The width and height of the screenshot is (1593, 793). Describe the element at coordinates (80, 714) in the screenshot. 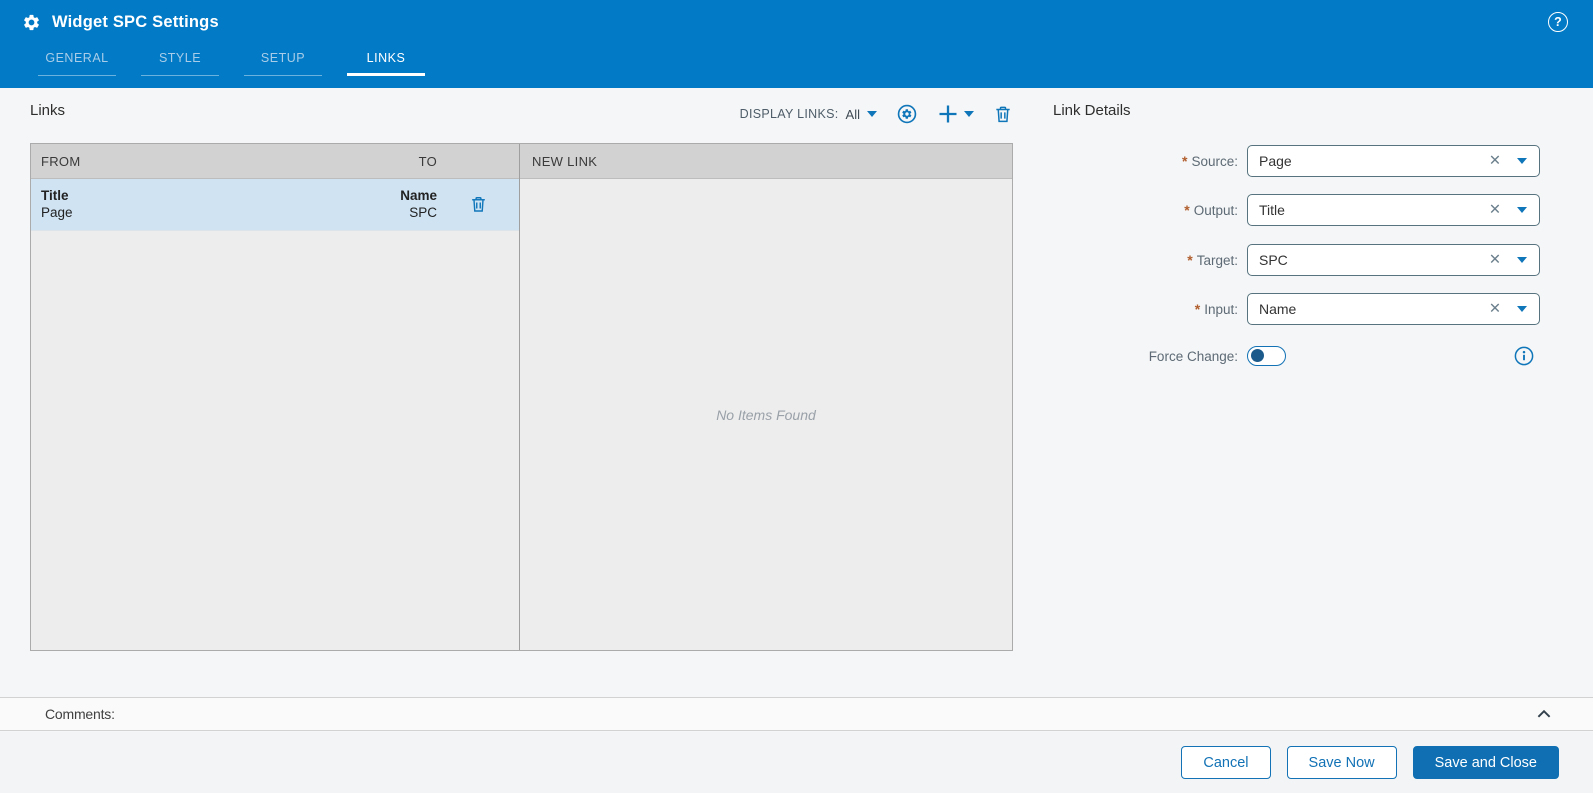

I see `comments-label: Comments:` at that location.